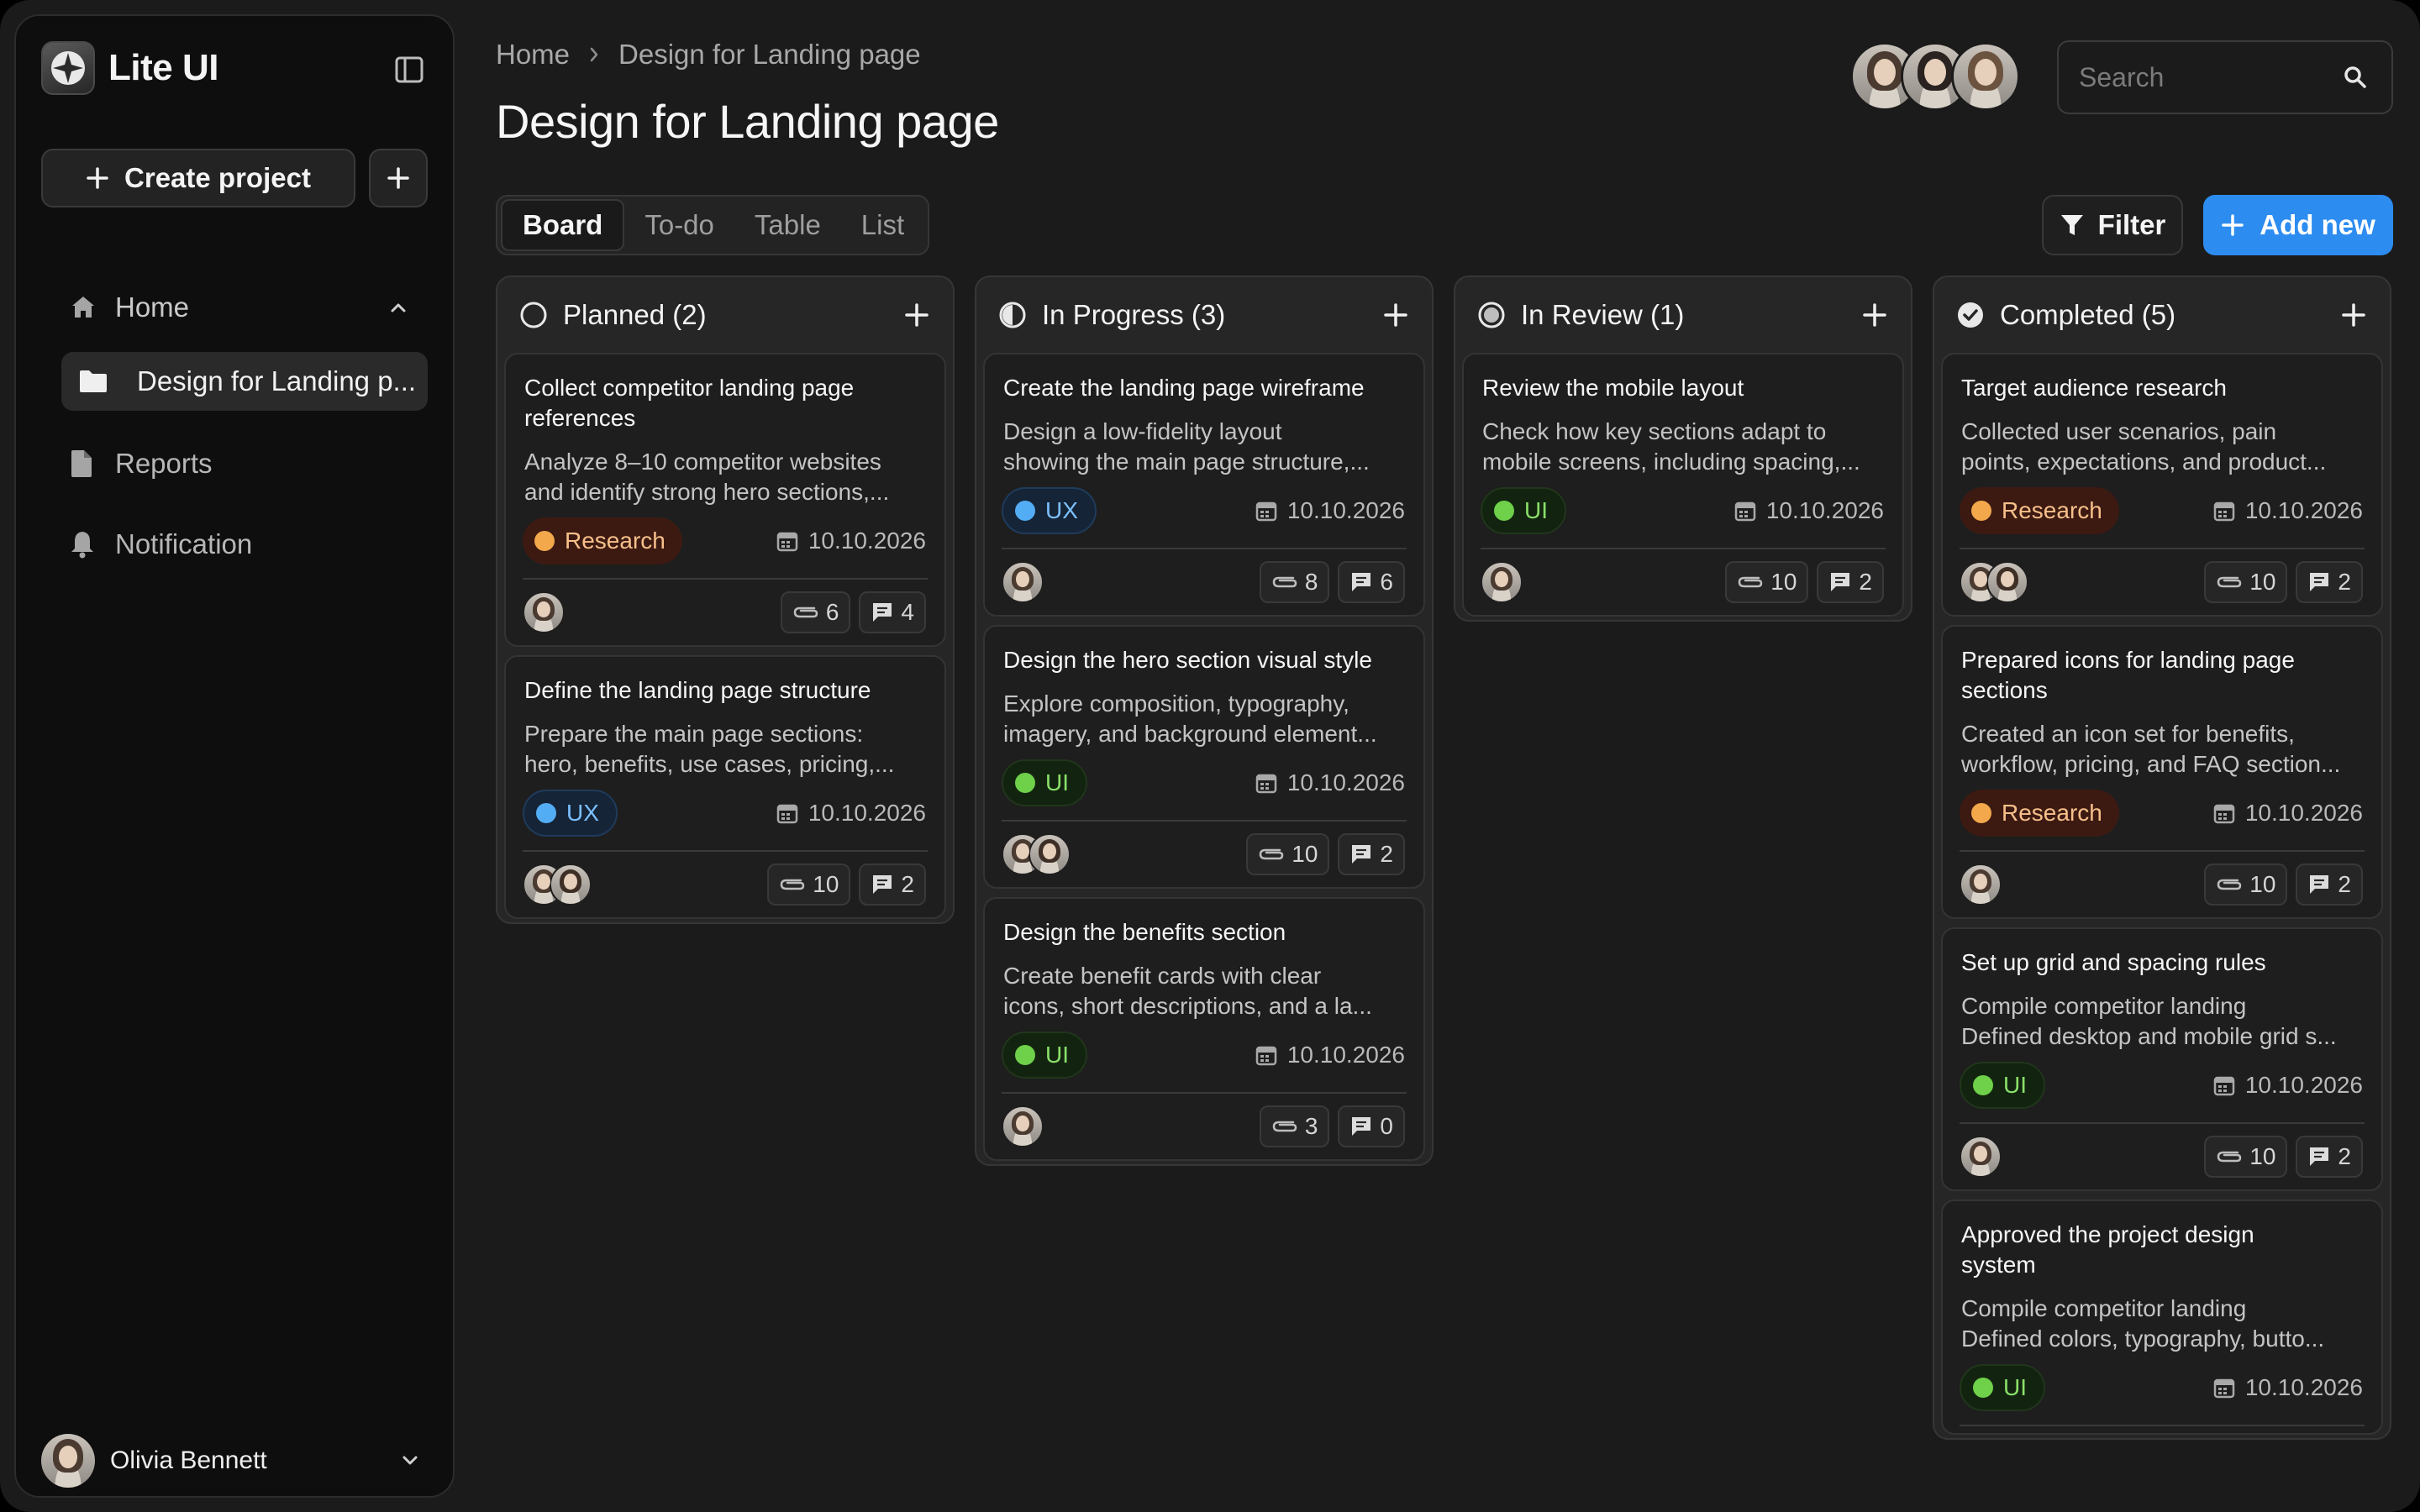 The image size is (2420, 1512). What do you see at coordinates (234, 307) in the screenshot?
I see `sidebar-item-home: Home` at bounding box center [234, 307].